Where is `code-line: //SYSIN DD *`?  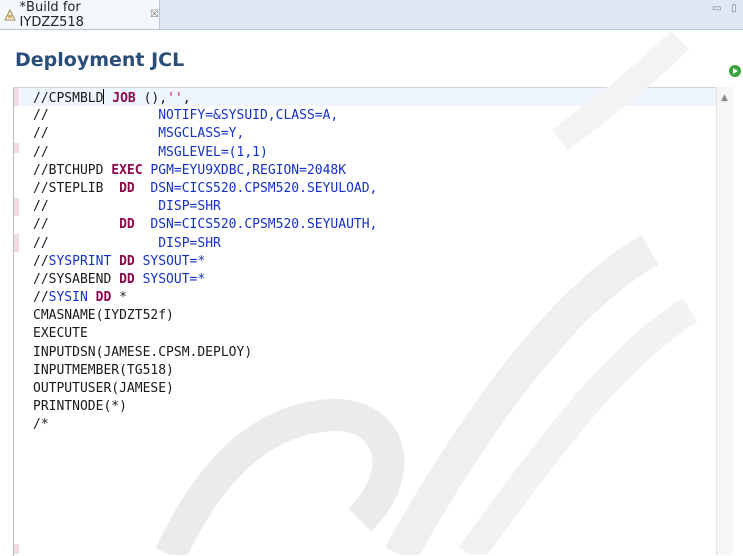 code-line: //SYSIN DD * is located at coordinates (205, 298).